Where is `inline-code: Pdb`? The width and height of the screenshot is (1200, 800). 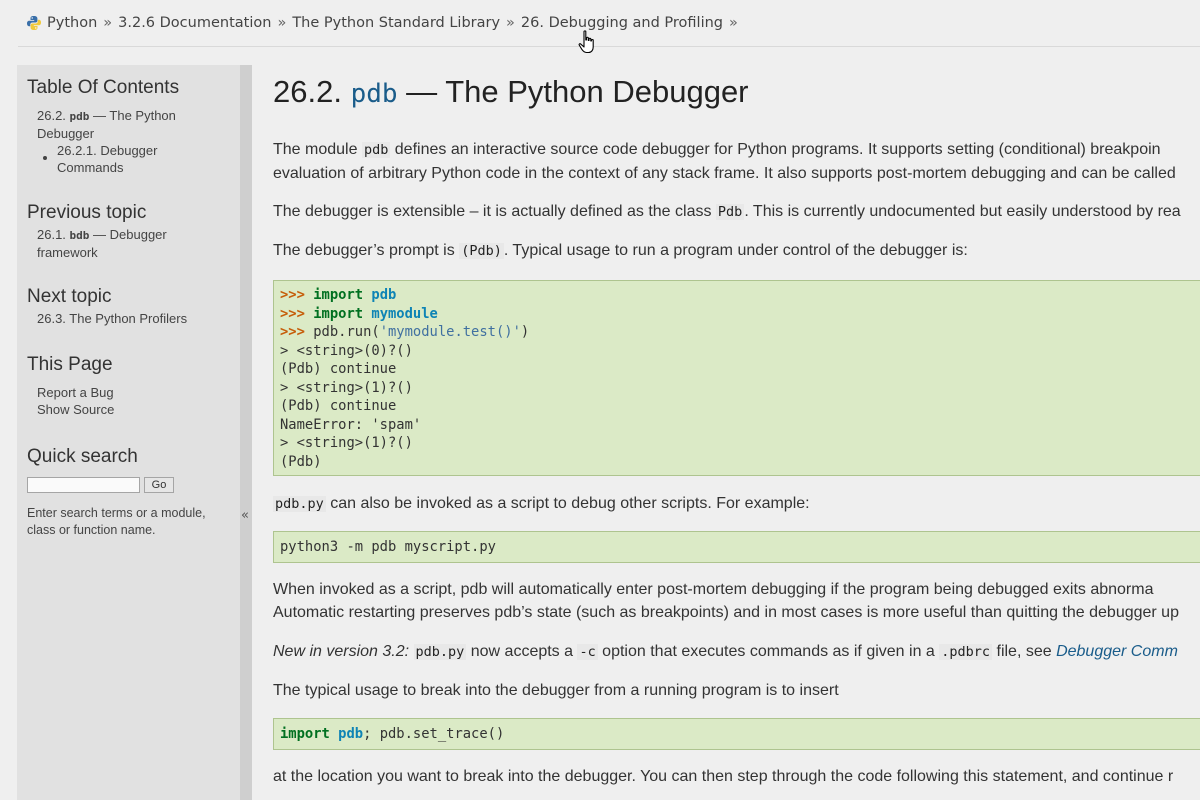
inline-code: Pdb is located at coordinates (730, 212).